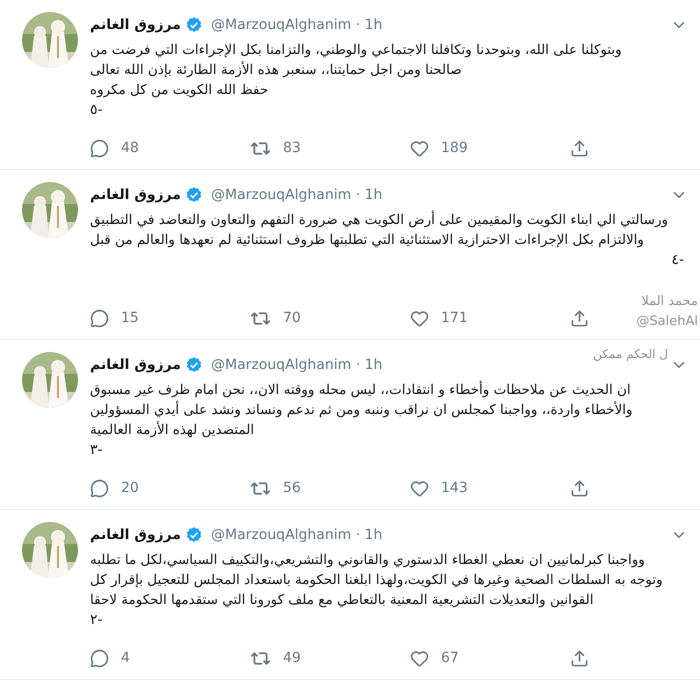 The image size is (700, 684). Describe the element at coordinates (125, 658) in the screenshot. I see `reply-count: 4` at that location.